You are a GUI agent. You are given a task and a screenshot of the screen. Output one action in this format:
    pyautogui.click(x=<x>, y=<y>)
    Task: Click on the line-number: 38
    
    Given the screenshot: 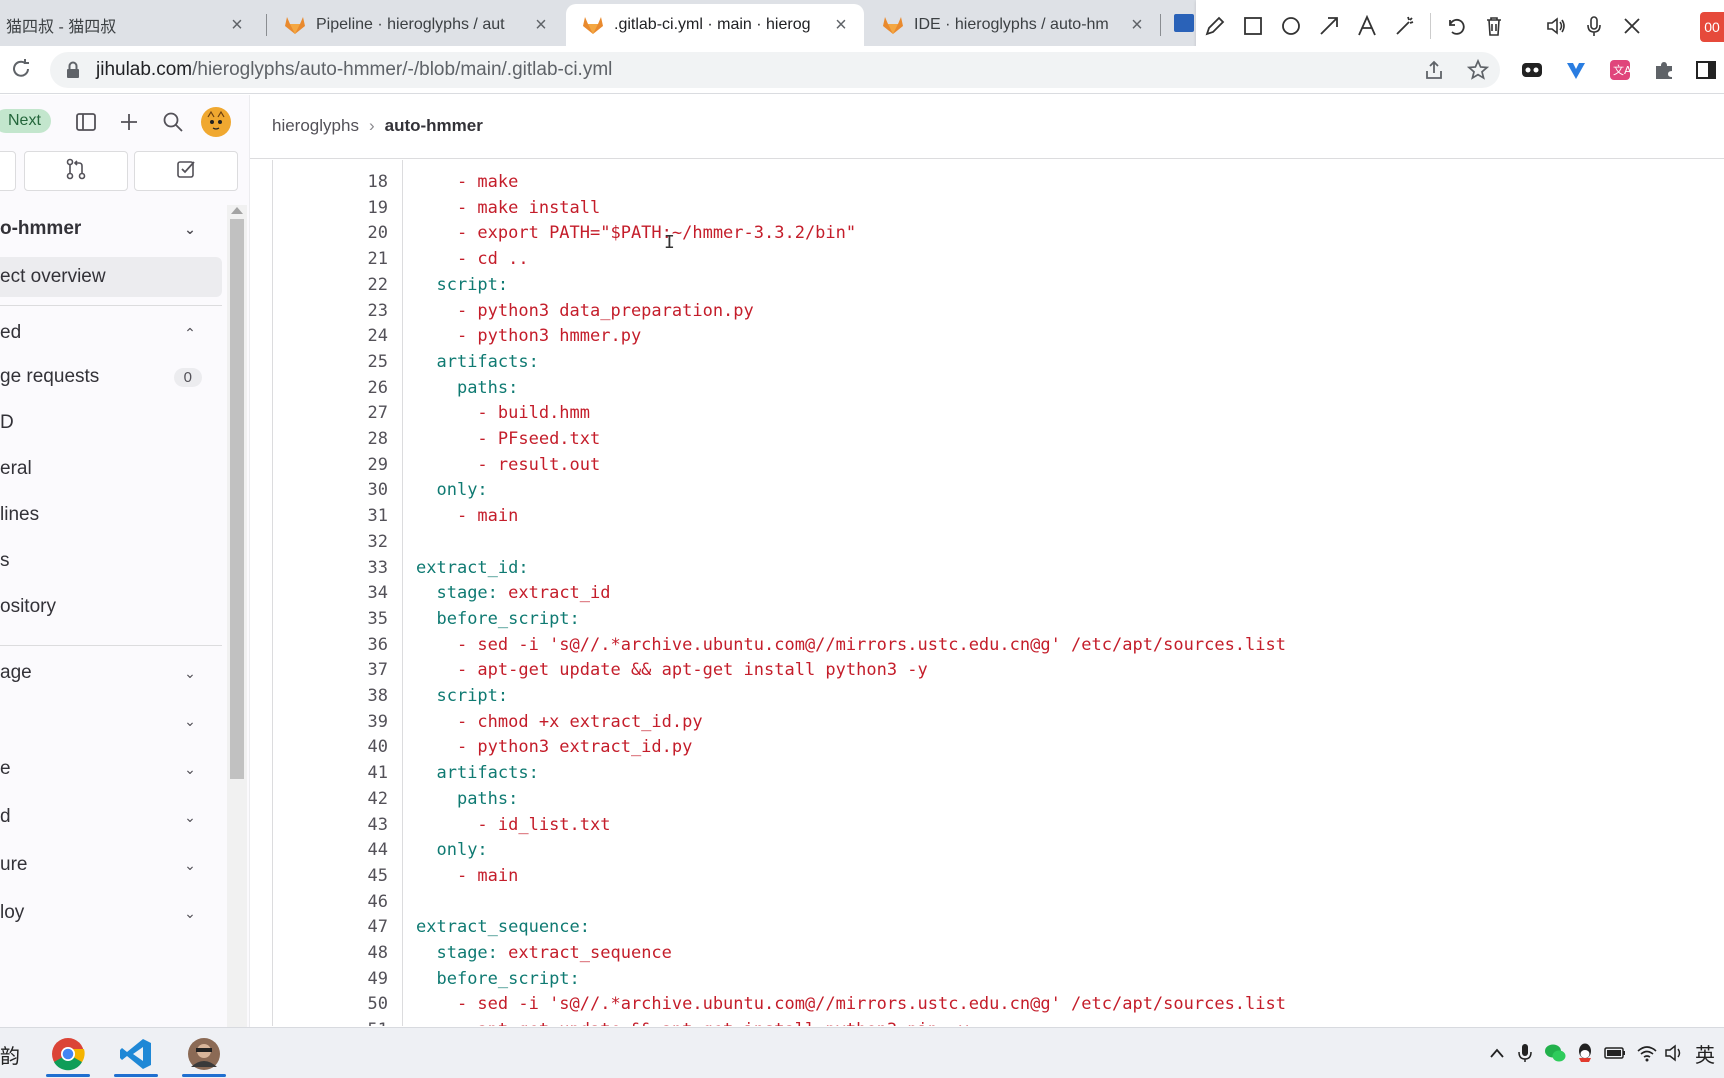 What is the action you would take?
    pyautogui.click(x=338, y=696)
    